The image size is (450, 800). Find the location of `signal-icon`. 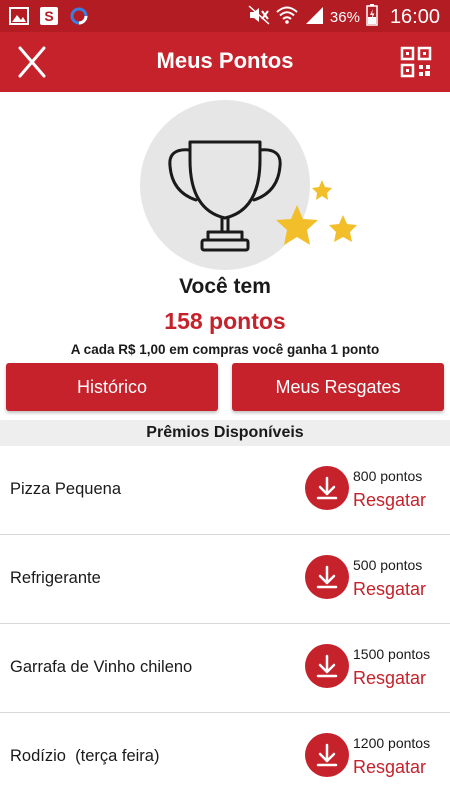

signal-icon is located at coordinates (314, 17).